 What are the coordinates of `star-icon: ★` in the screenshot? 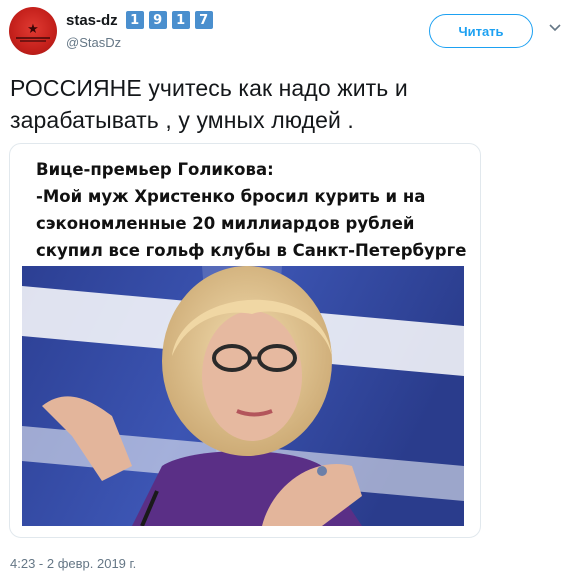 It's located at (33, 28).